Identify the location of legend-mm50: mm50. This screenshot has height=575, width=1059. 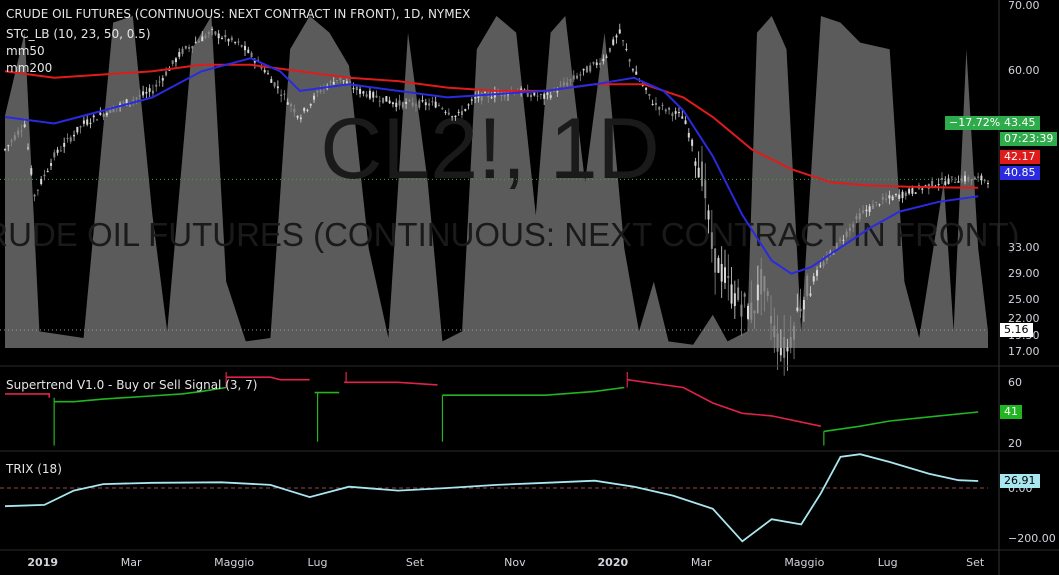
(25, 51).